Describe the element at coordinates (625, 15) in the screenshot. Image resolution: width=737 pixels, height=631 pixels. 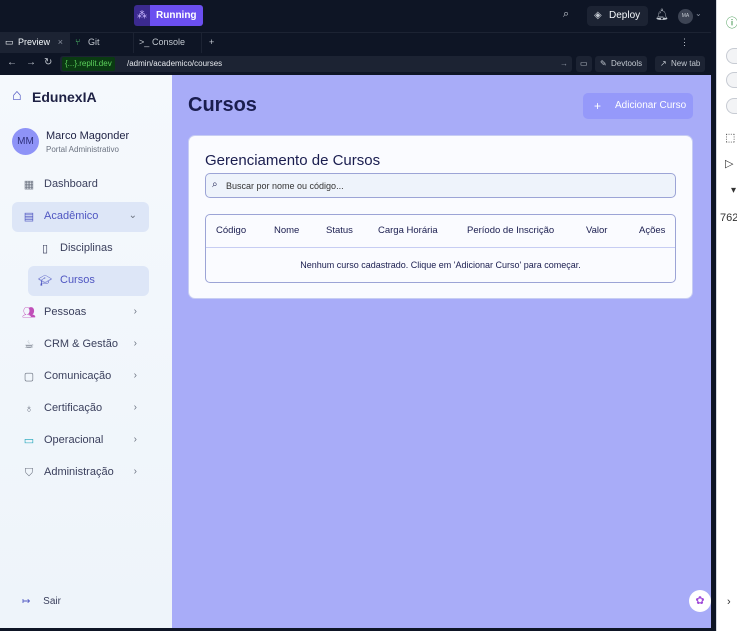
I see `deploy-label: Deploy` at that location.